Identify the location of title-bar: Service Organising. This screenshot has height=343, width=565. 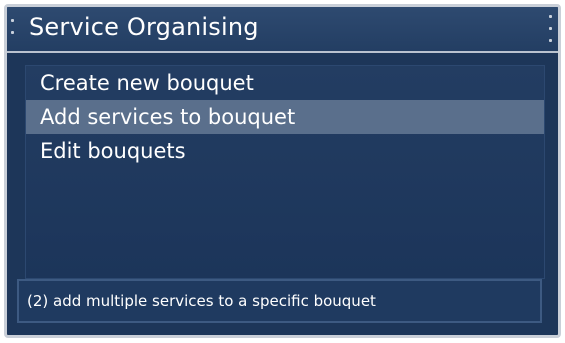
(282, 30).